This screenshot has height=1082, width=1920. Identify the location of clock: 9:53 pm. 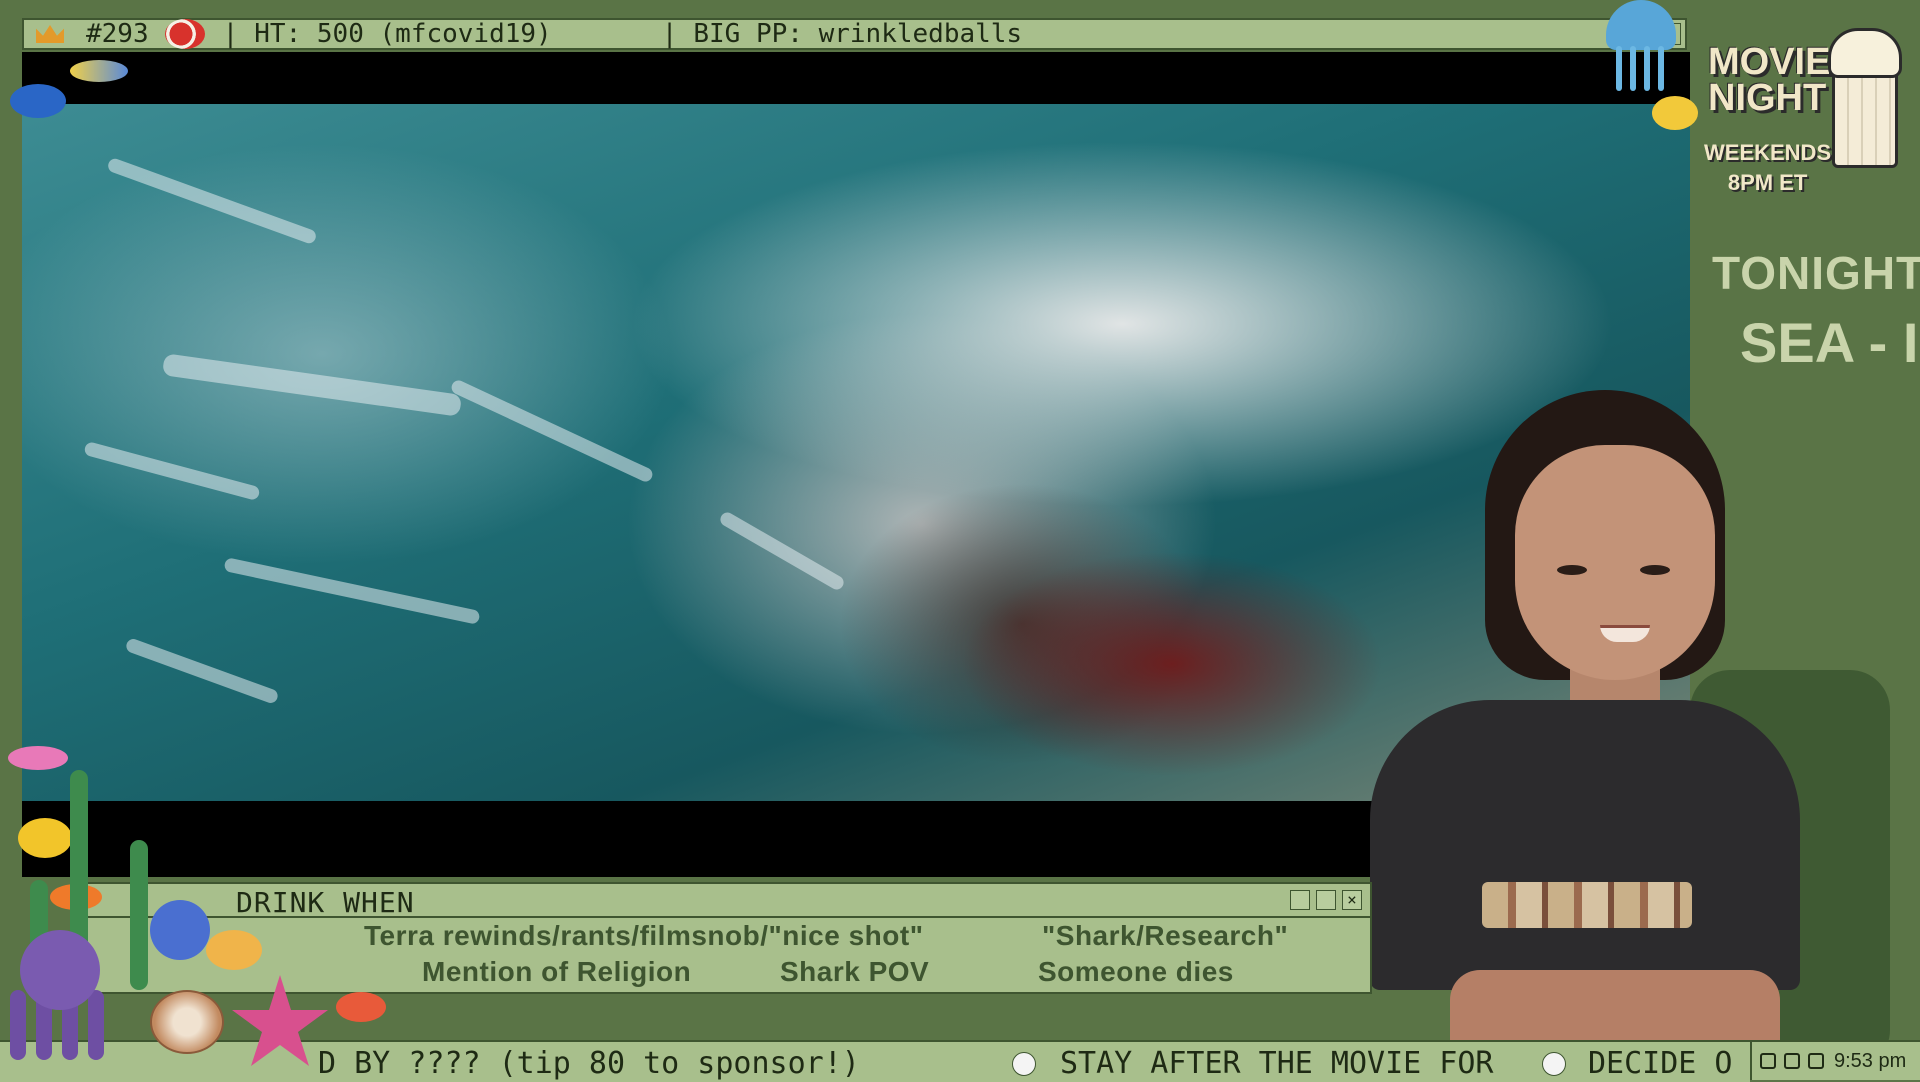
(1870, 1061).